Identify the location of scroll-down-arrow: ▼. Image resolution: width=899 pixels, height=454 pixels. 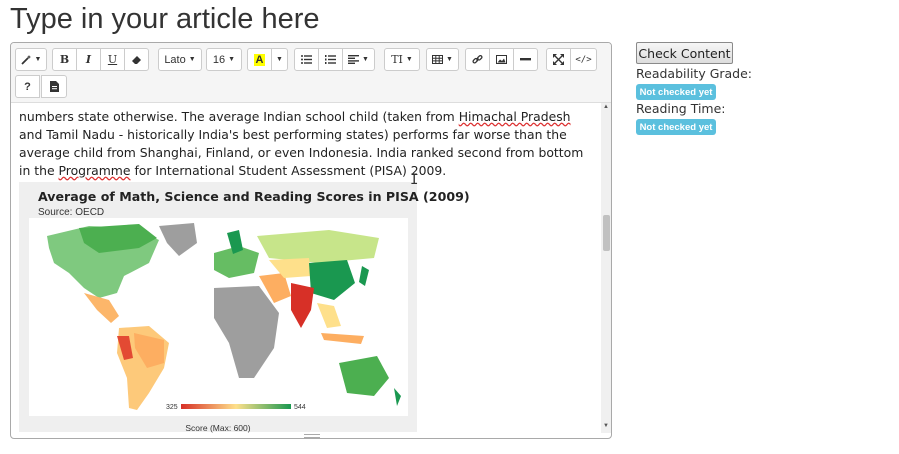
(606, 426).